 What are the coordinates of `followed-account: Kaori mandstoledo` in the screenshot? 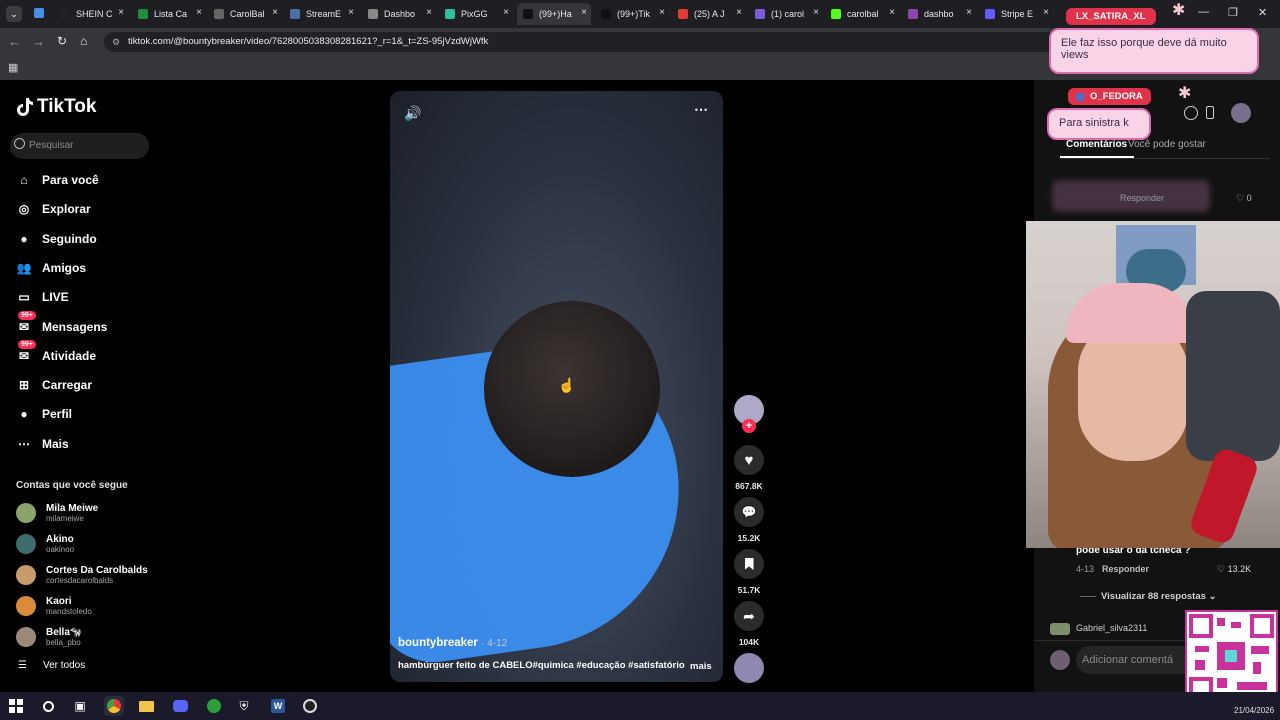 It's located at (54, 606).